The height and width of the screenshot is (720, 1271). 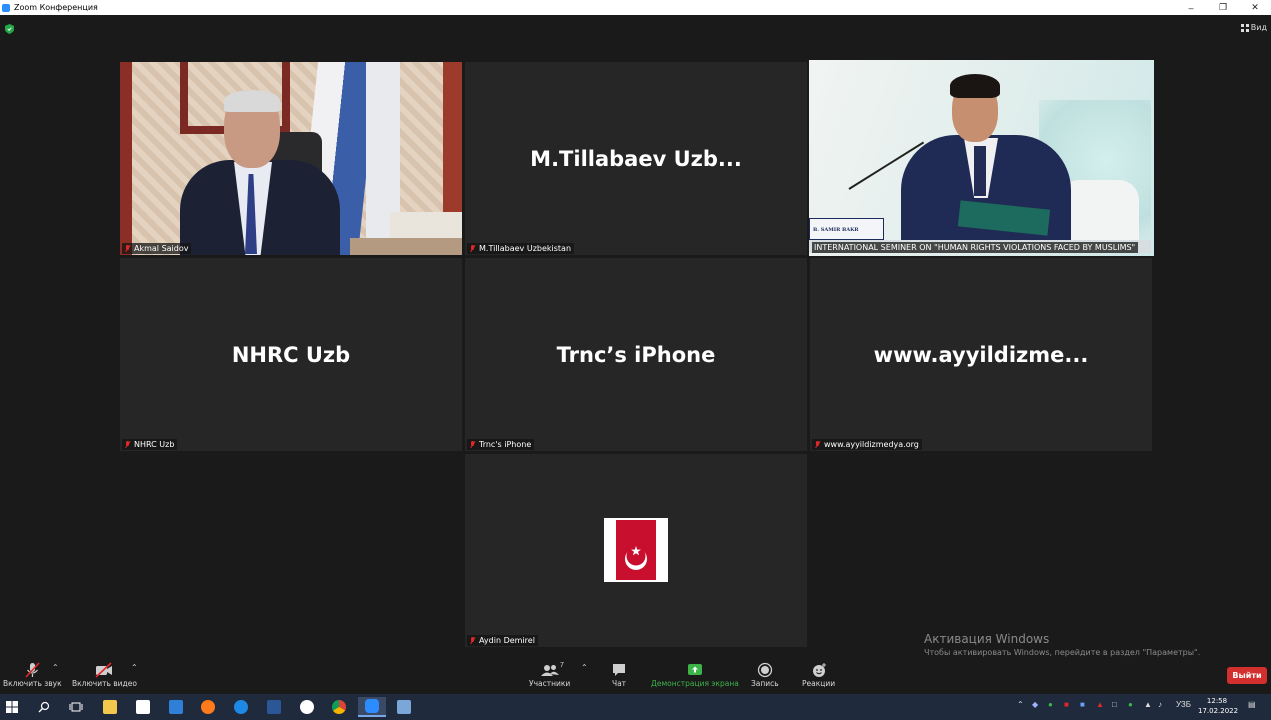 I want to click on taskbar-chrome, so click(x=339, y=707).